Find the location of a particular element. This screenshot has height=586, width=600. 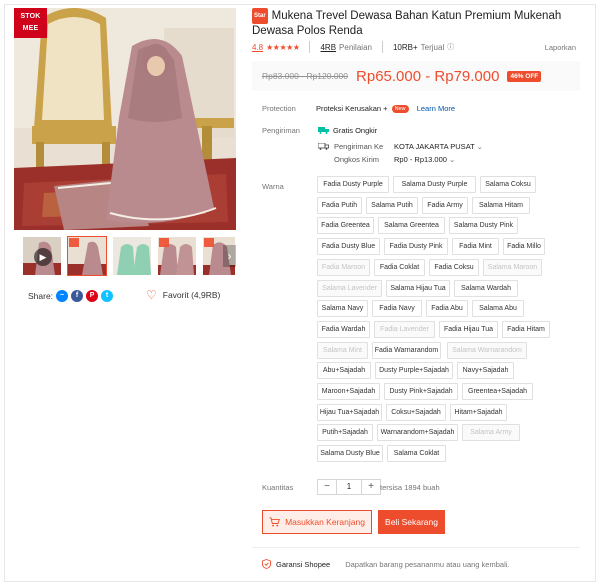

variant-option: Salama Putih is located at coordinates (392, 205).